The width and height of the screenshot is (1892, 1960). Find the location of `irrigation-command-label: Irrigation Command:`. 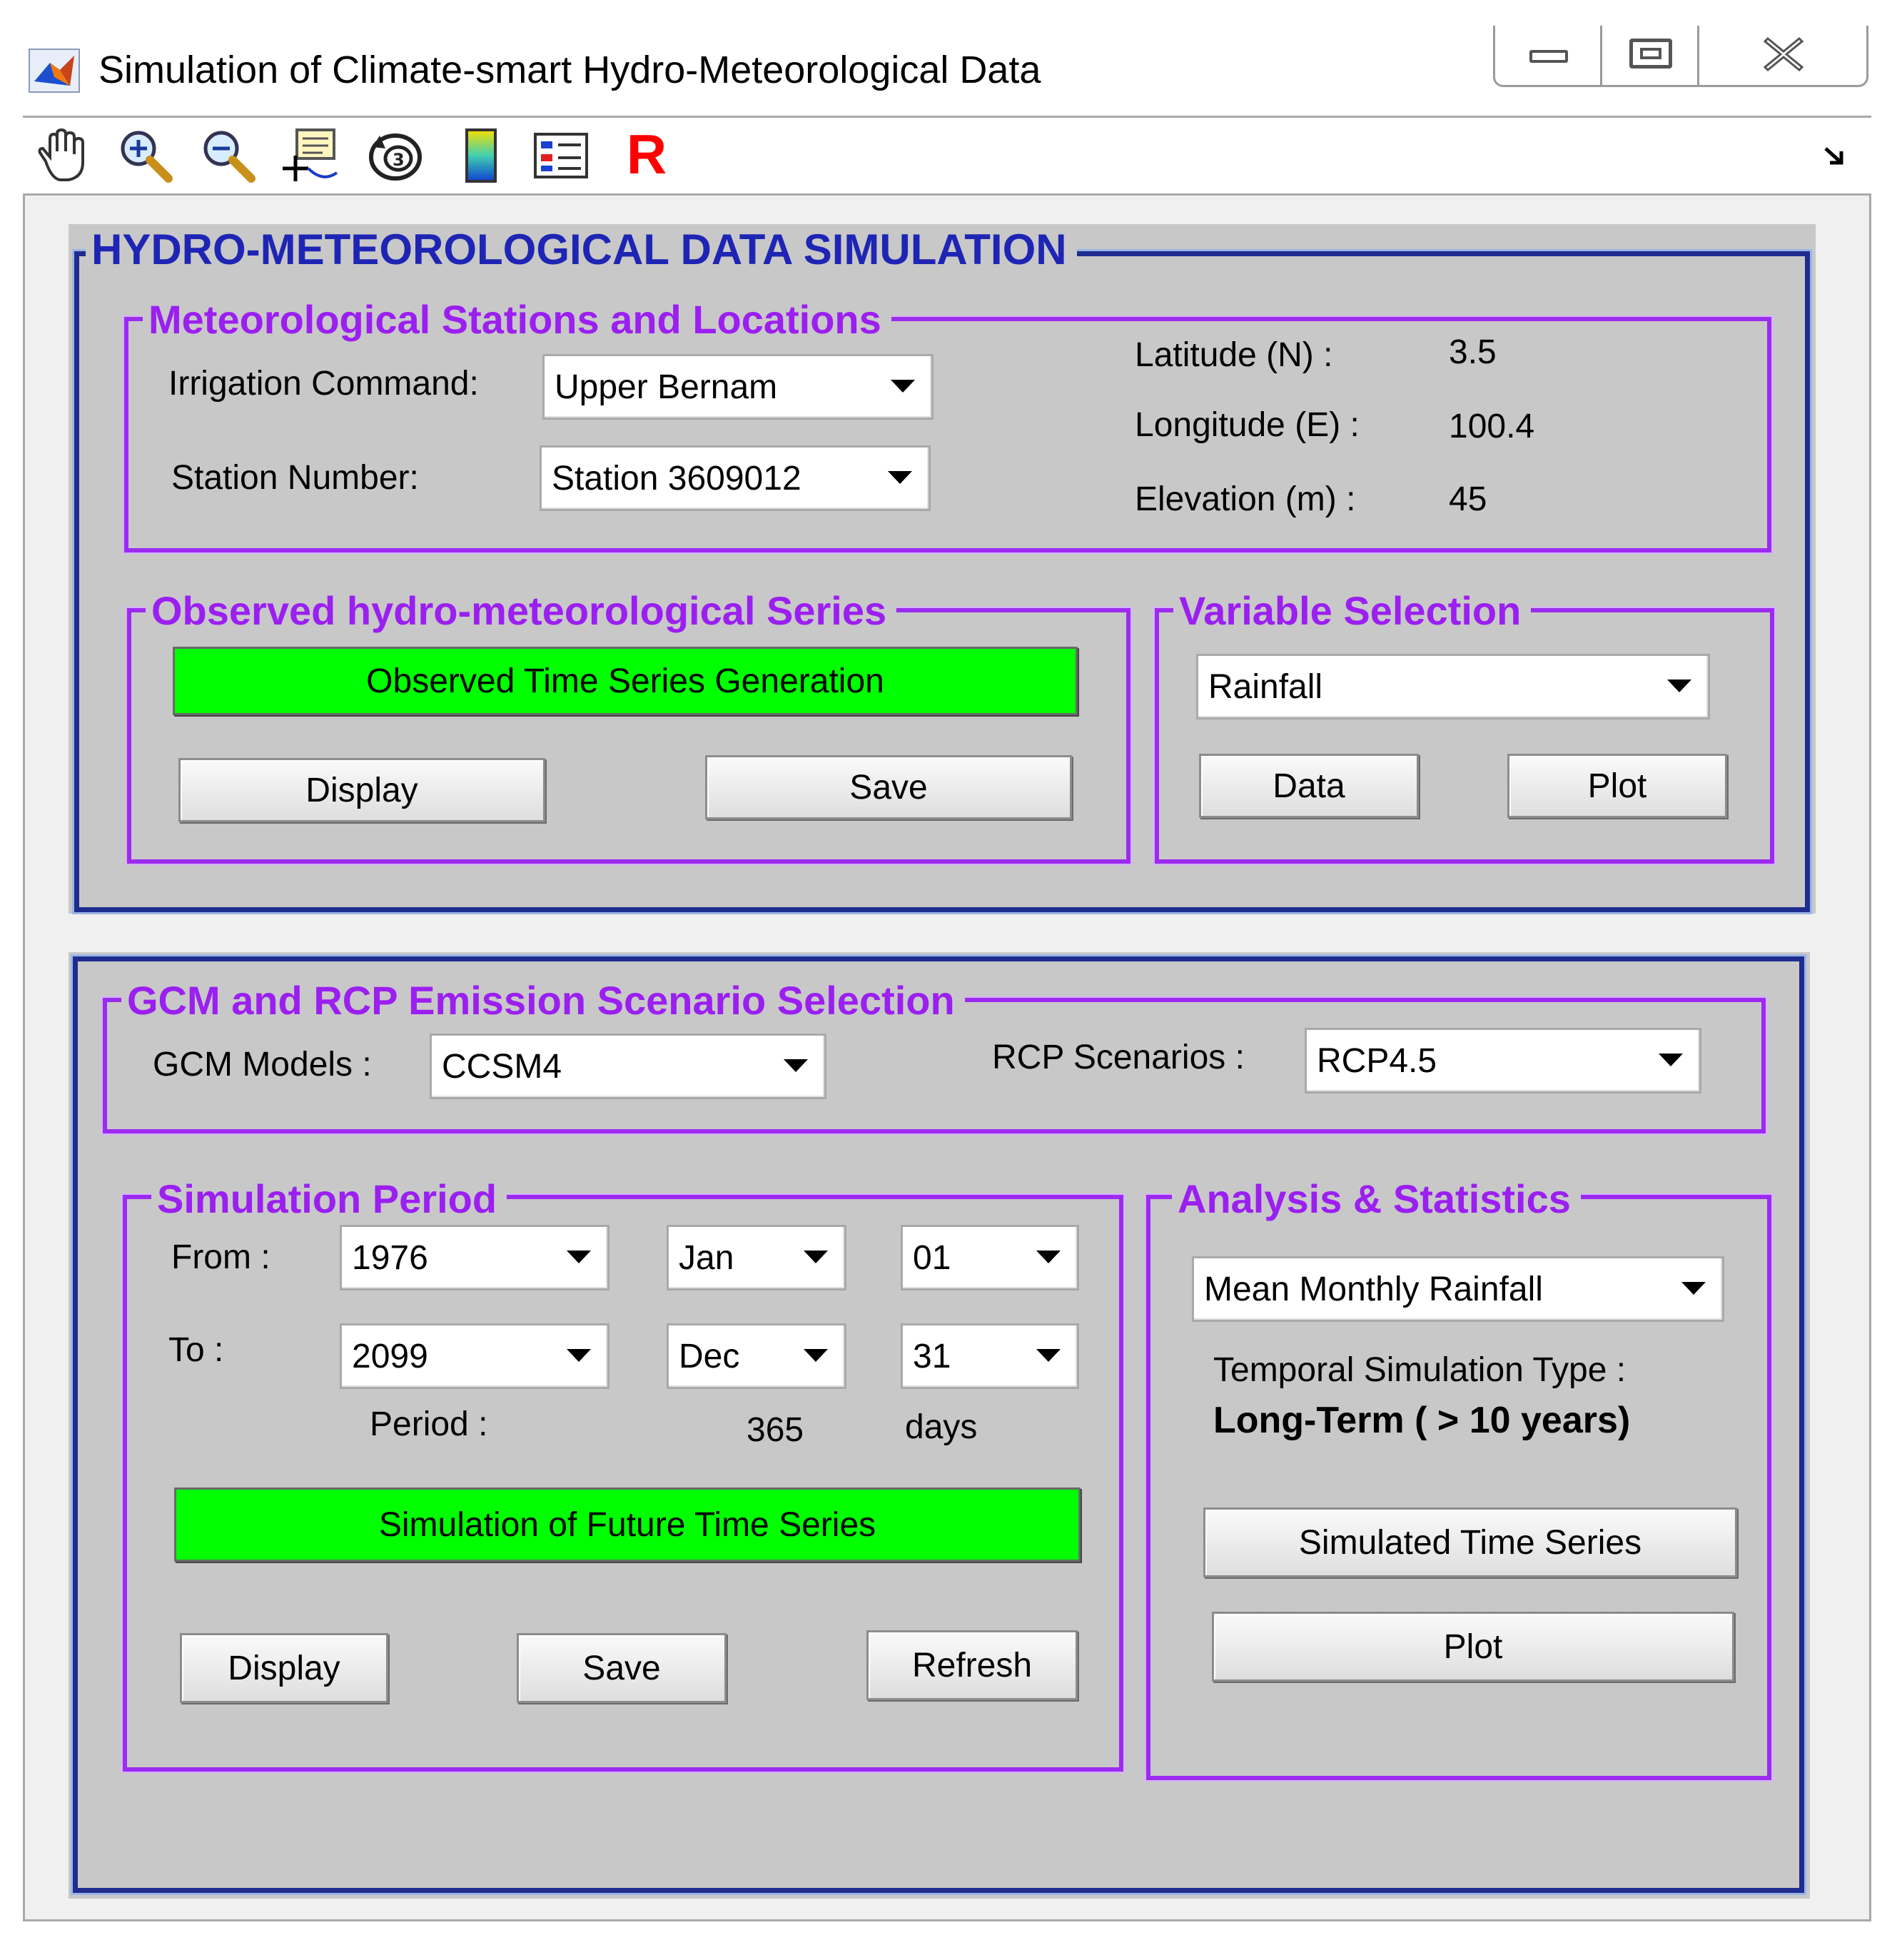

irrigation-command-label: Irrigation Command: is located at coordinates (323, 384).